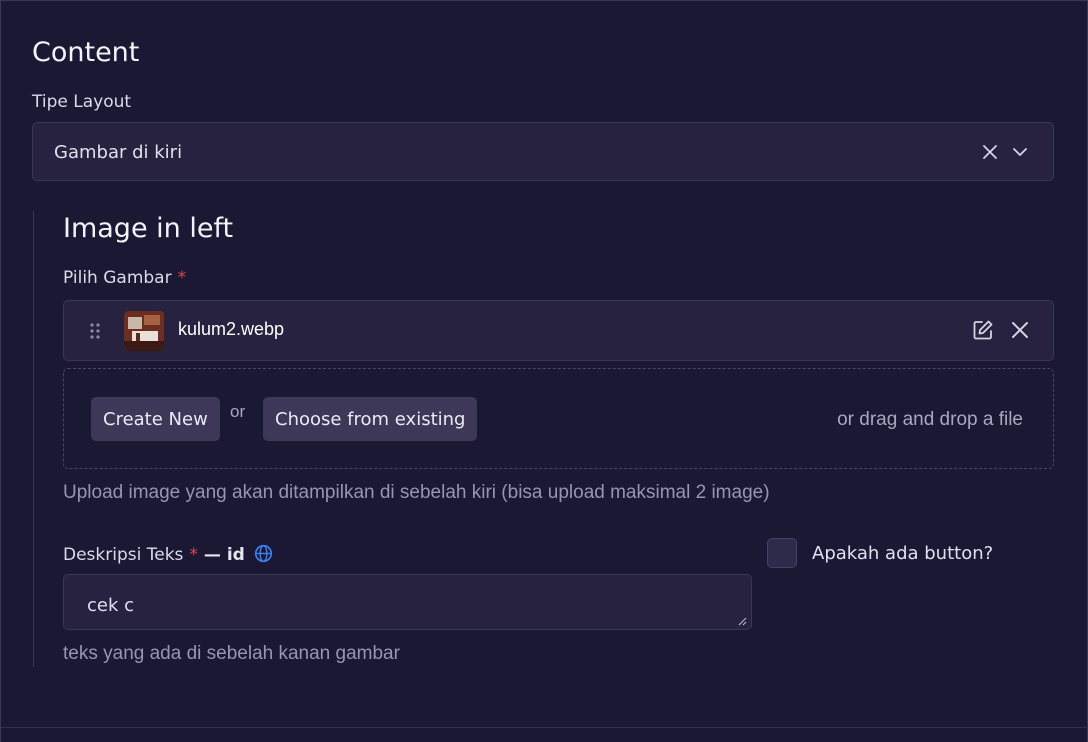 The height and width of the screenshot is (742, 1088). I want to click on choose-existing-button: Choose from existing, so click(370, 419).